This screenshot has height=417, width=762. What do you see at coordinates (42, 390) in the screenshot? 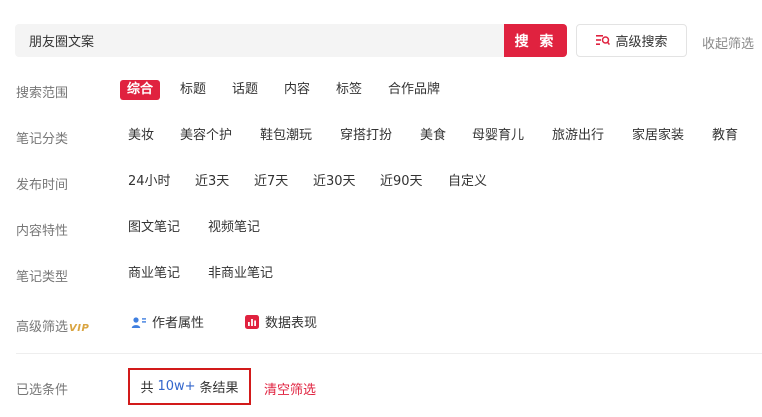
I see `row-label-selected: 已选条件` at bounding box center [42, 390].